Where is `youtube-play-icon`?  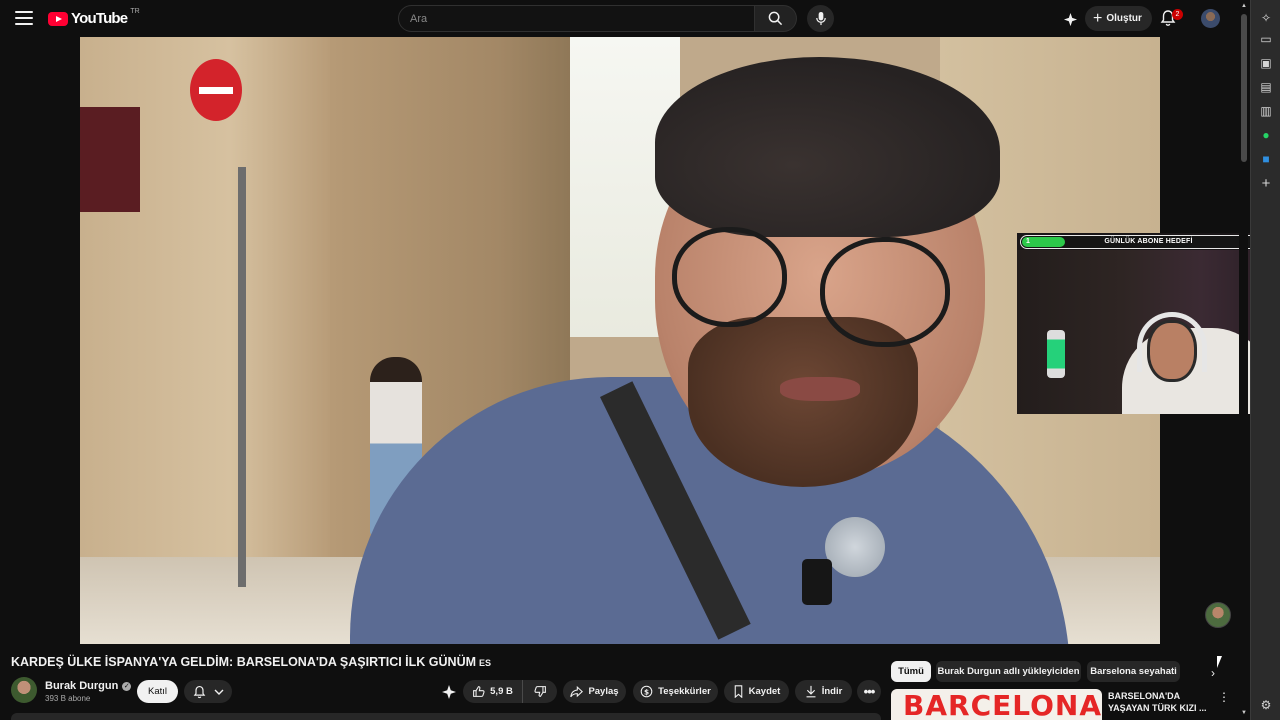
youtube-play-icon is located at coordinates (58, 18).